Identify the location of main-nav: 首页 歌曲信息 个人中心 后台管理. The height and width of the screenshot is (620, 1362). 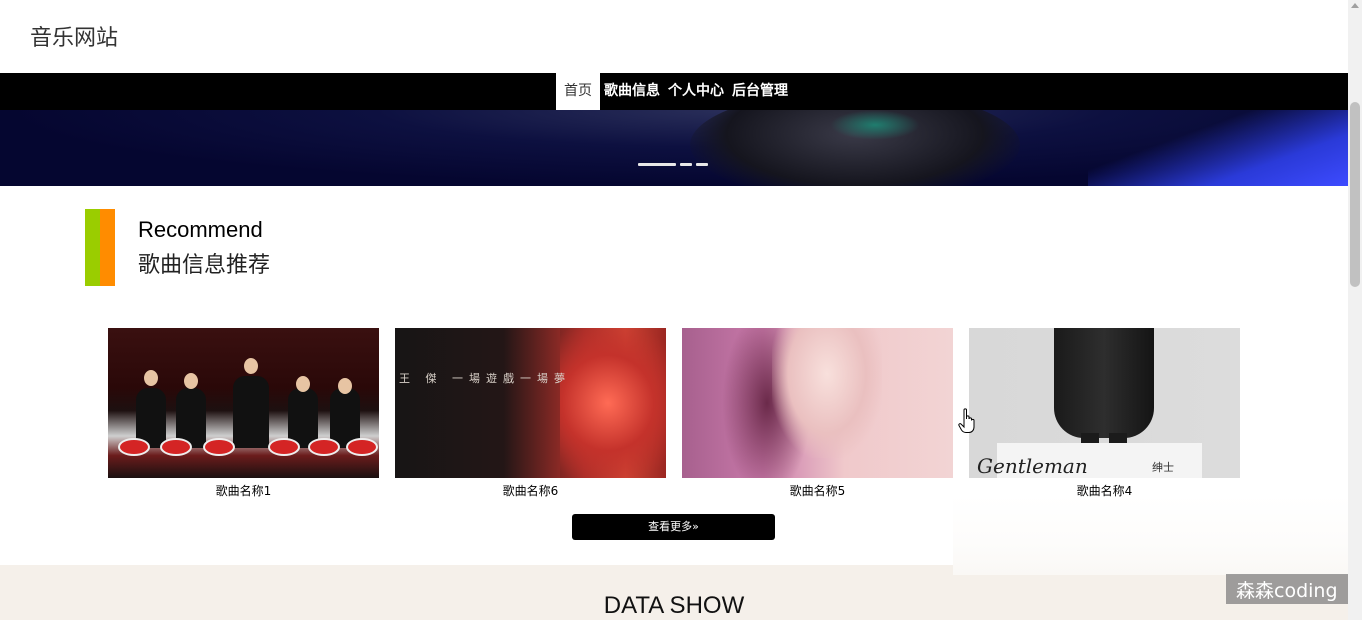
(674, 91).